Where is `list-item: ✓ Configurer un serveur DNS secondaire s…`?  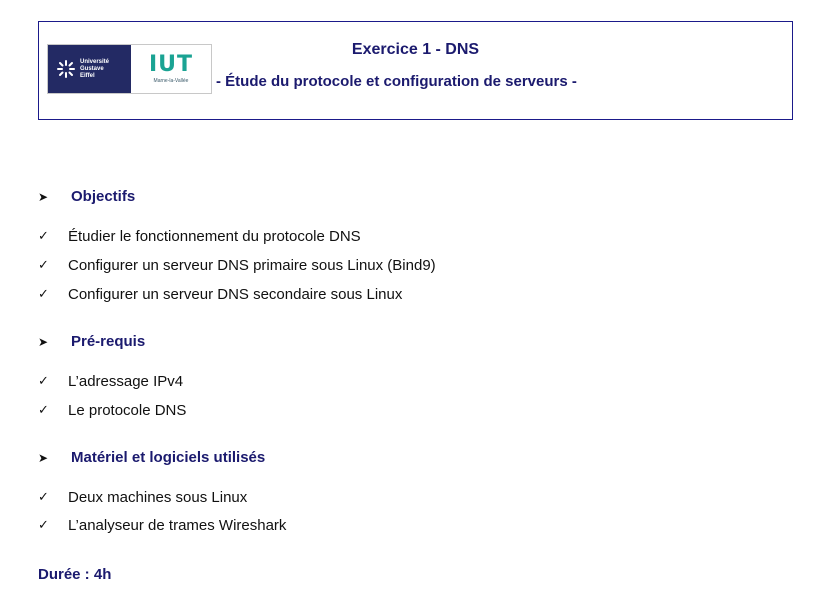 list-item: ✓ Configurer un serveur DNS secondaire s… is located at coordinates (220, 294).